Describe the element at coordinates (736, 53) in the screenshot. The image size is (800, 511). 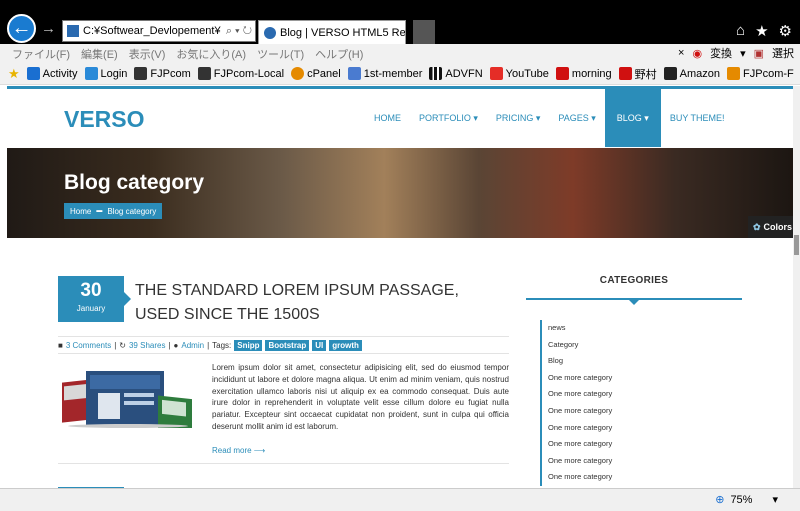
I see `menu-right-tools: × ◉ 変換 ▾ ▣ 選択` at that location.